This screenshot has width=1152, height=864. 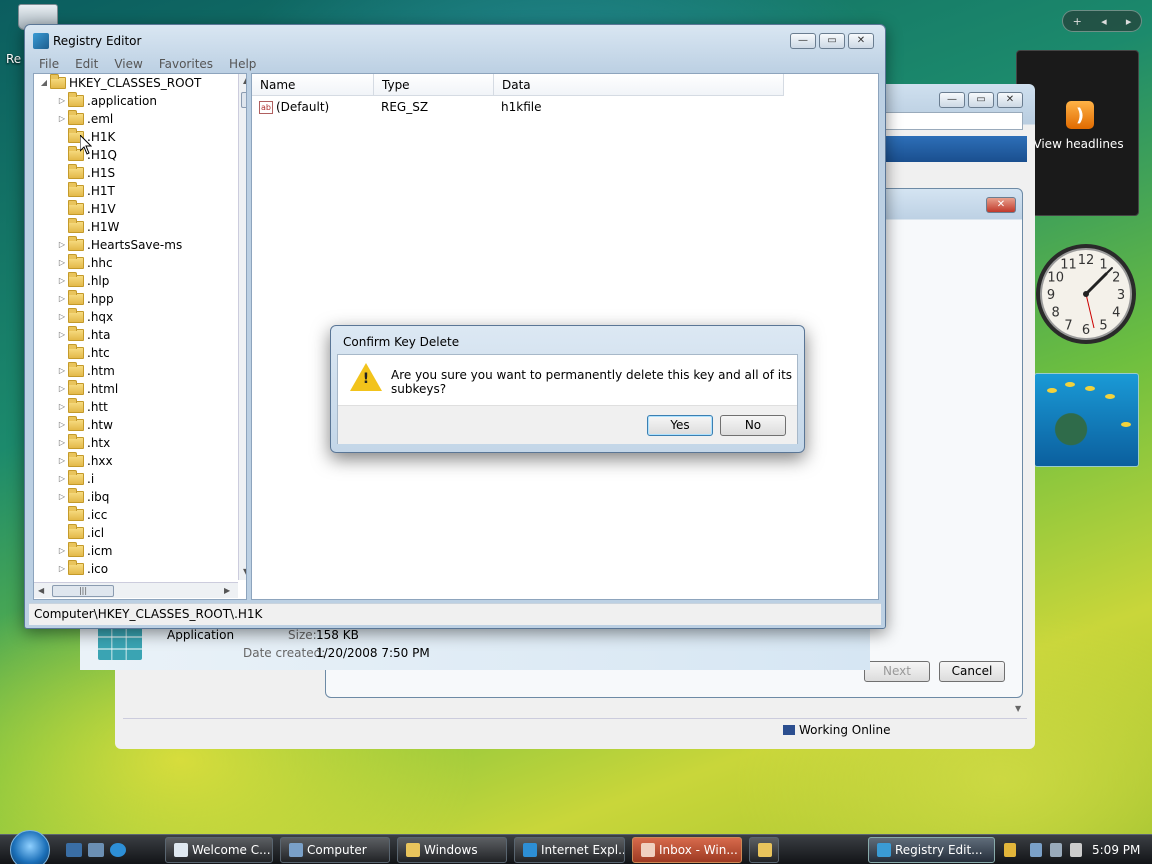 What do you see at coordinates (227, 590) in the screenshot?
I see `scroll-right-arrow: ▶` at bounding box center [227, 590].